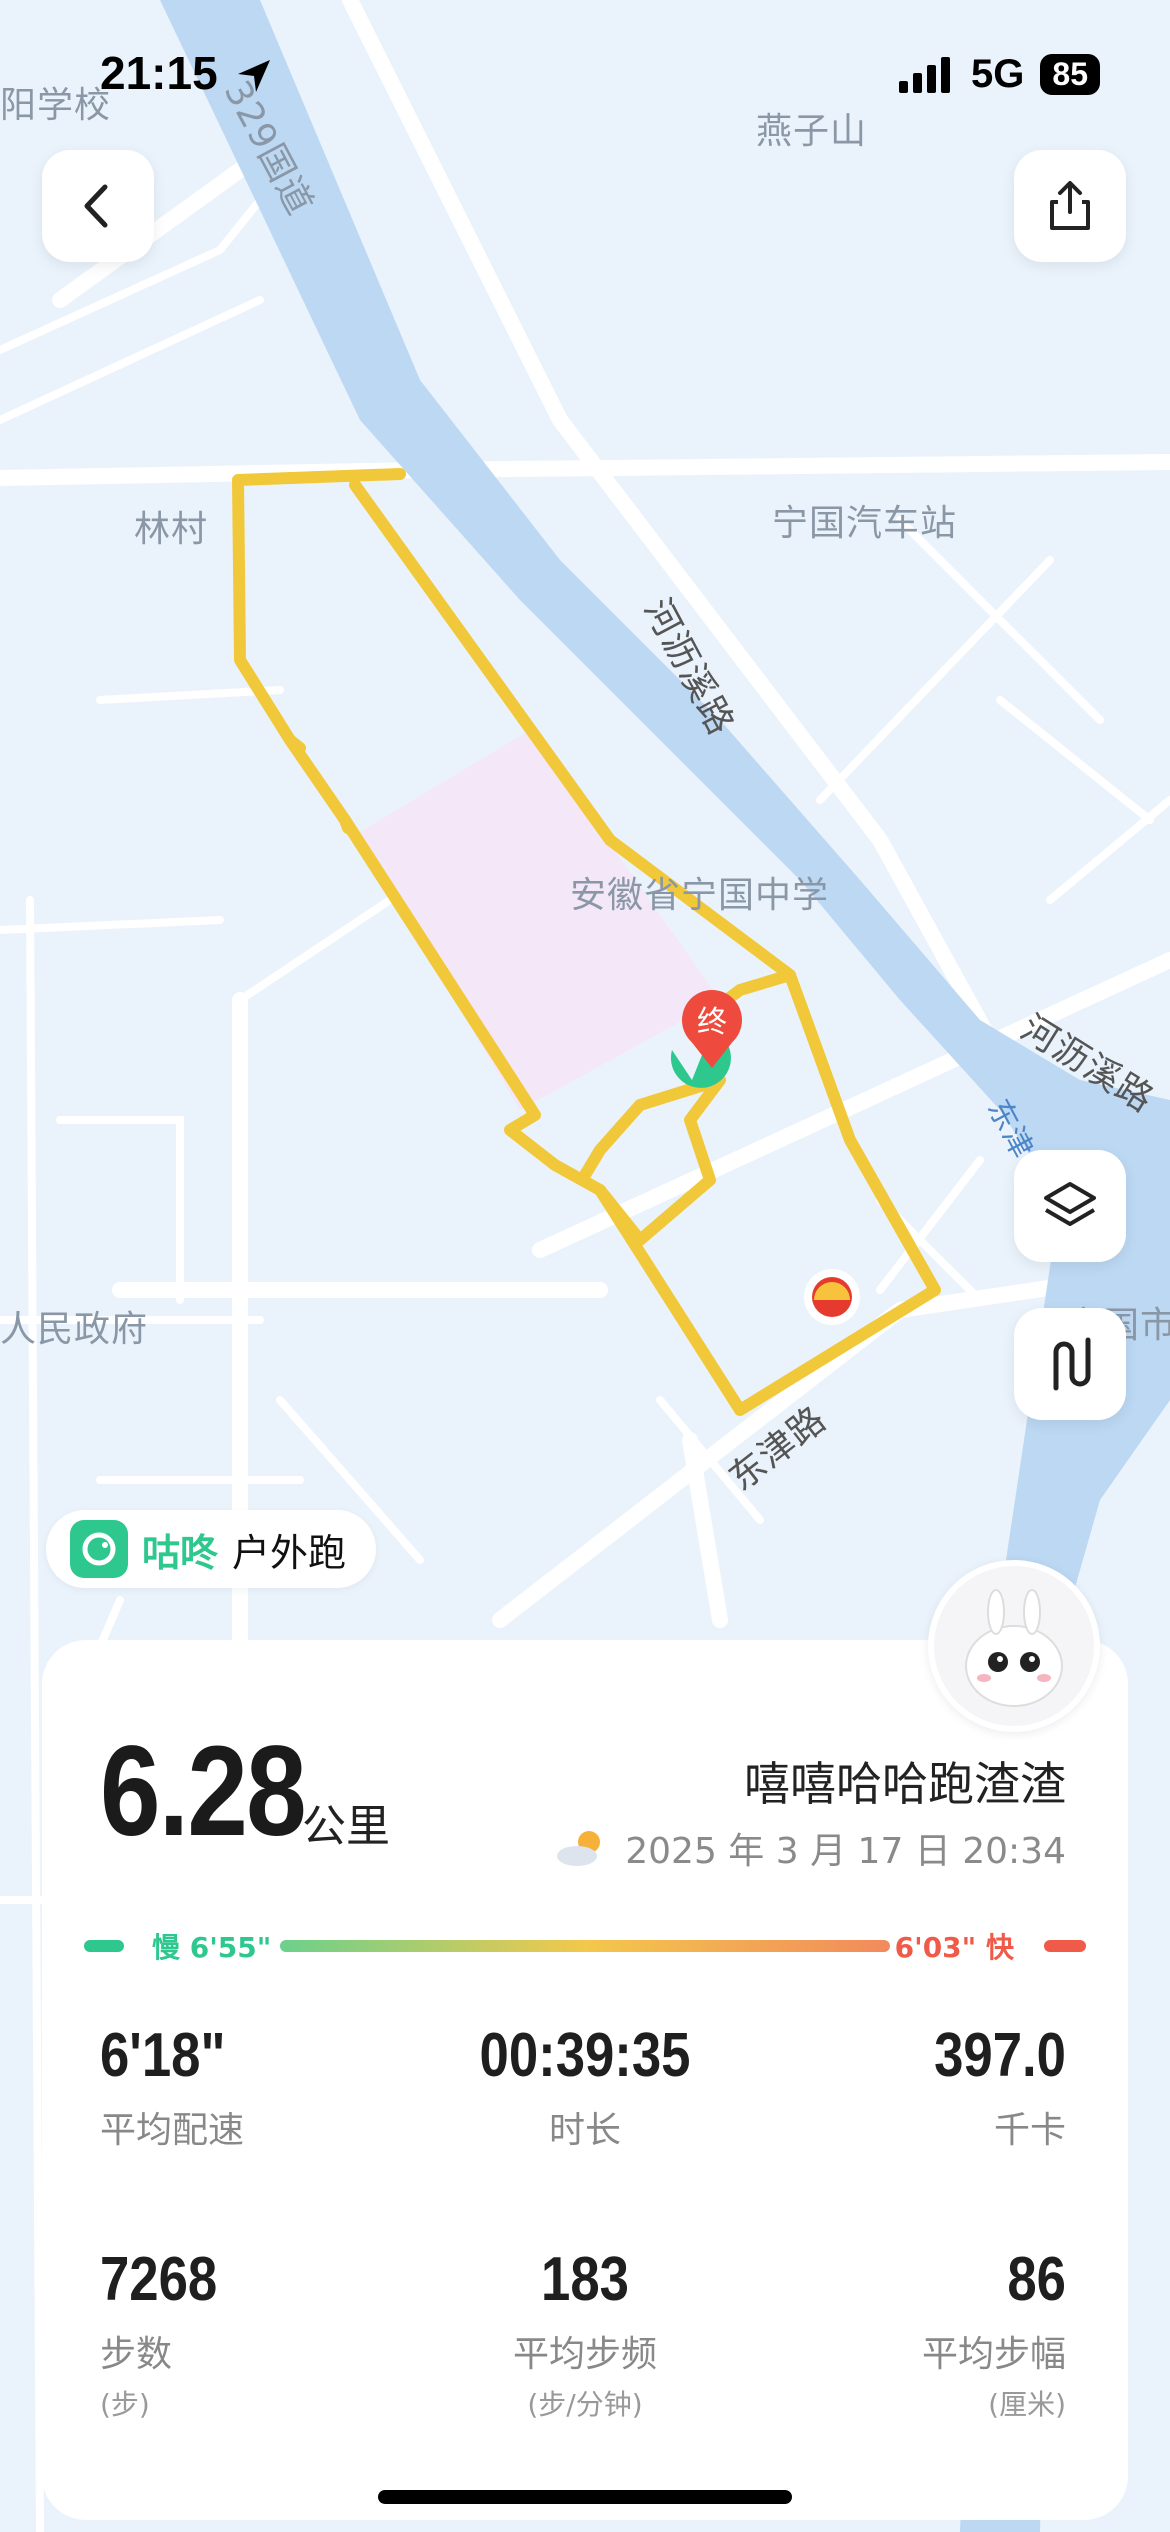 This screenshot has width=1170, height=2532. What do you see at coordinates (916, 2333) in the screenshot?
I see `stat-stride: 86 平均步幅 (厘米)` at bounding box center [916, 2333].